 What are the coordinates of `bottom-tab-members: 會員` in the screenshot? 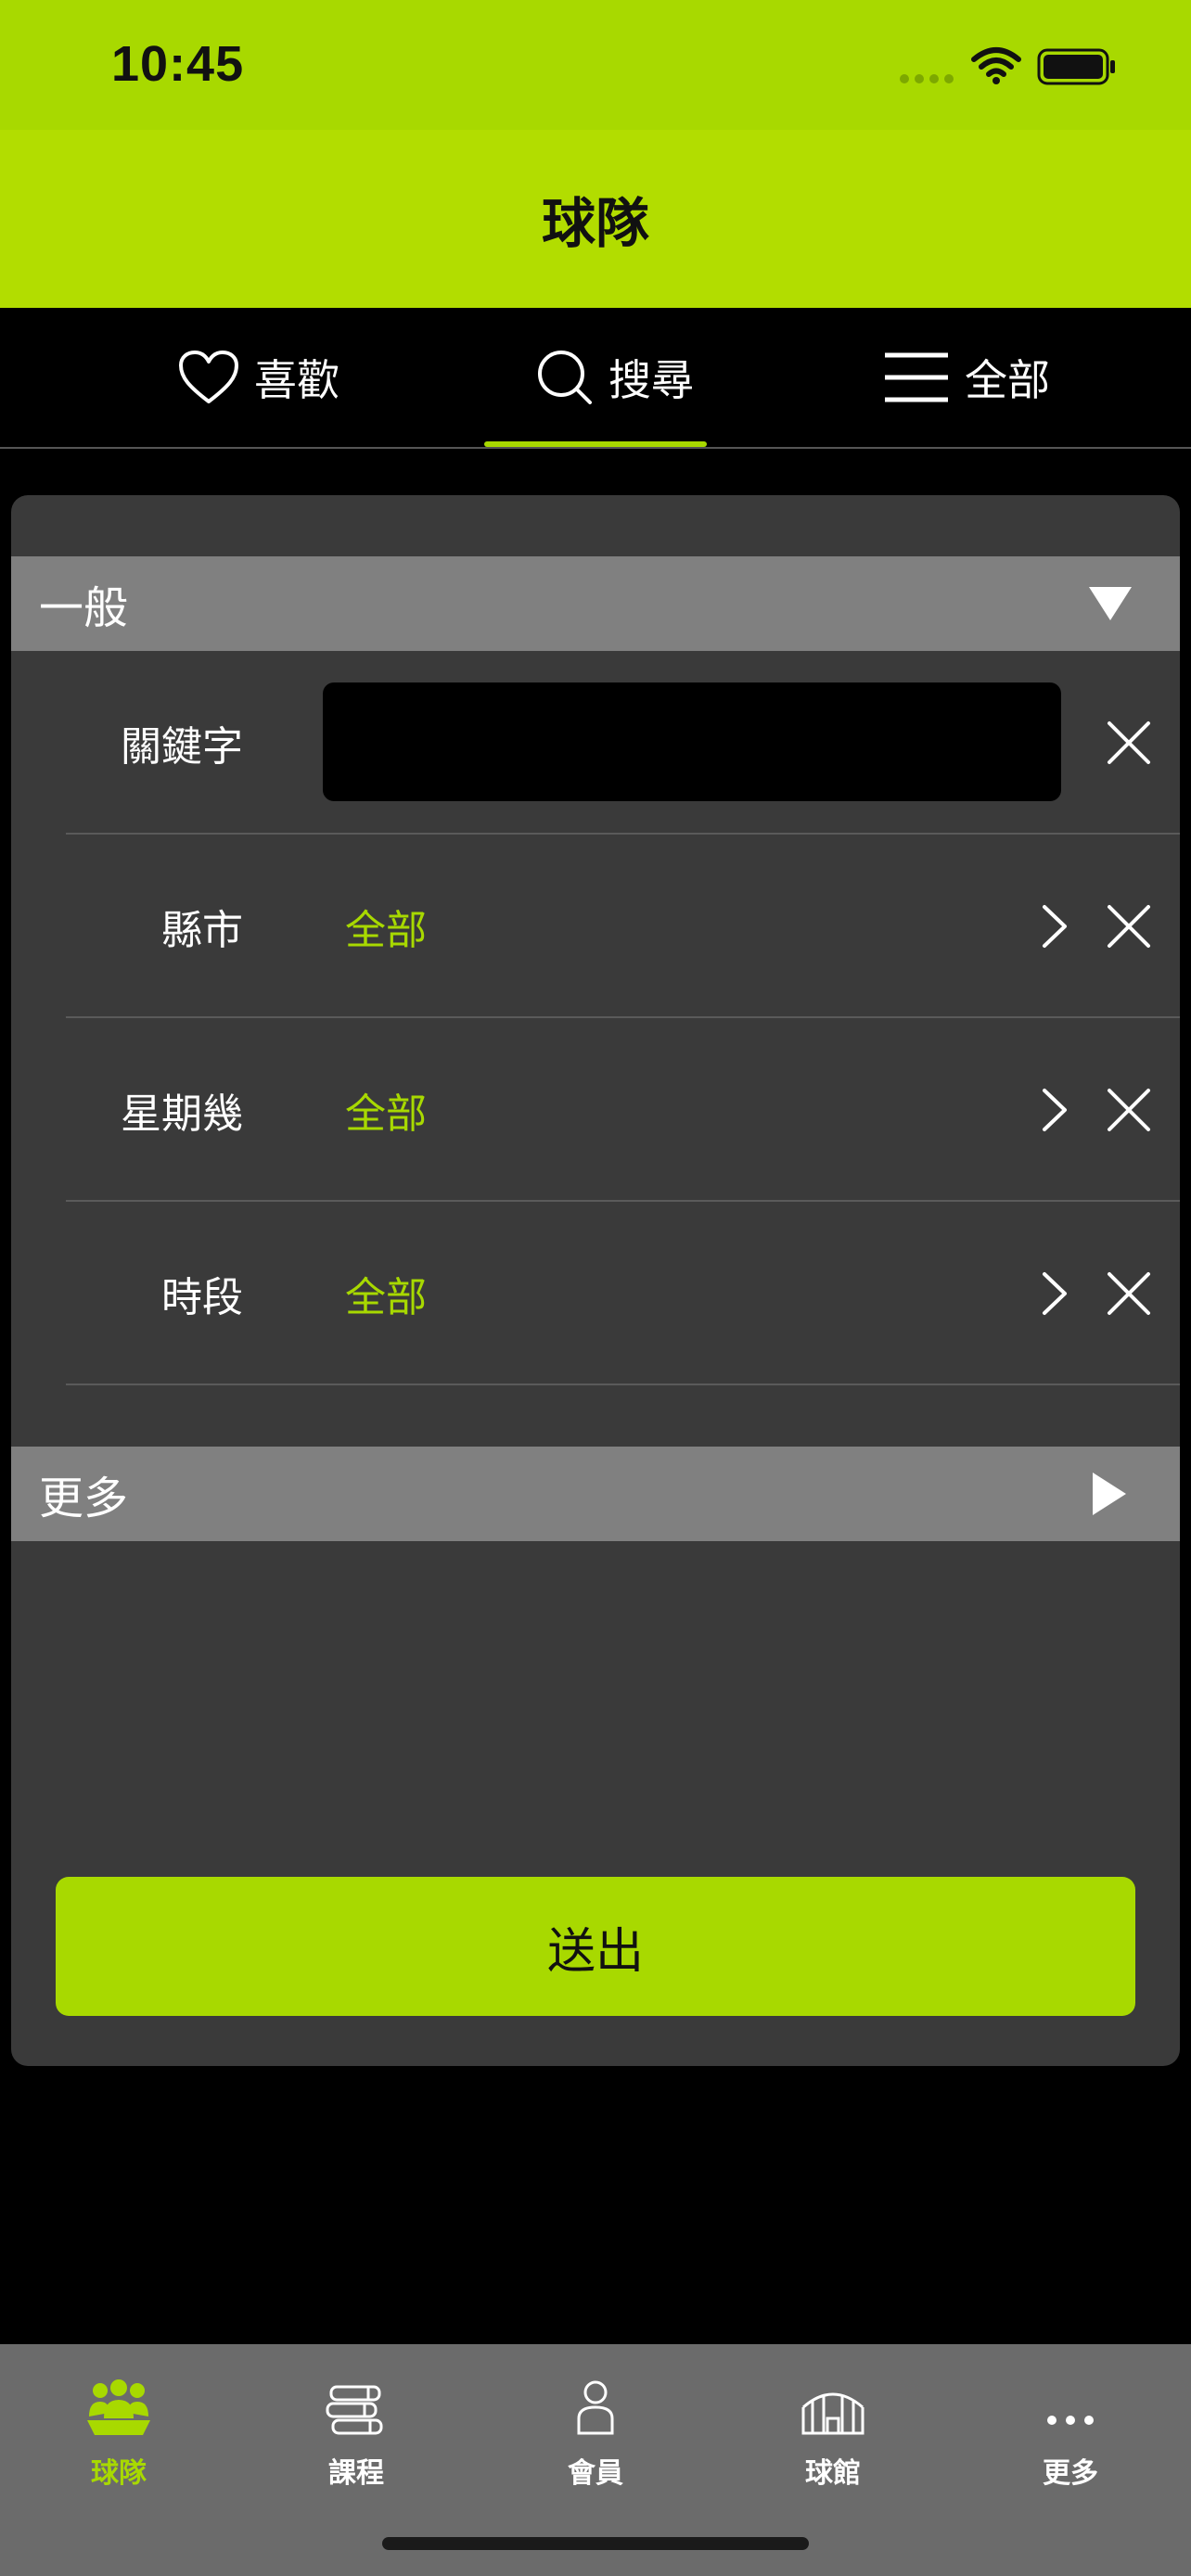 It's located at (595, 2427).